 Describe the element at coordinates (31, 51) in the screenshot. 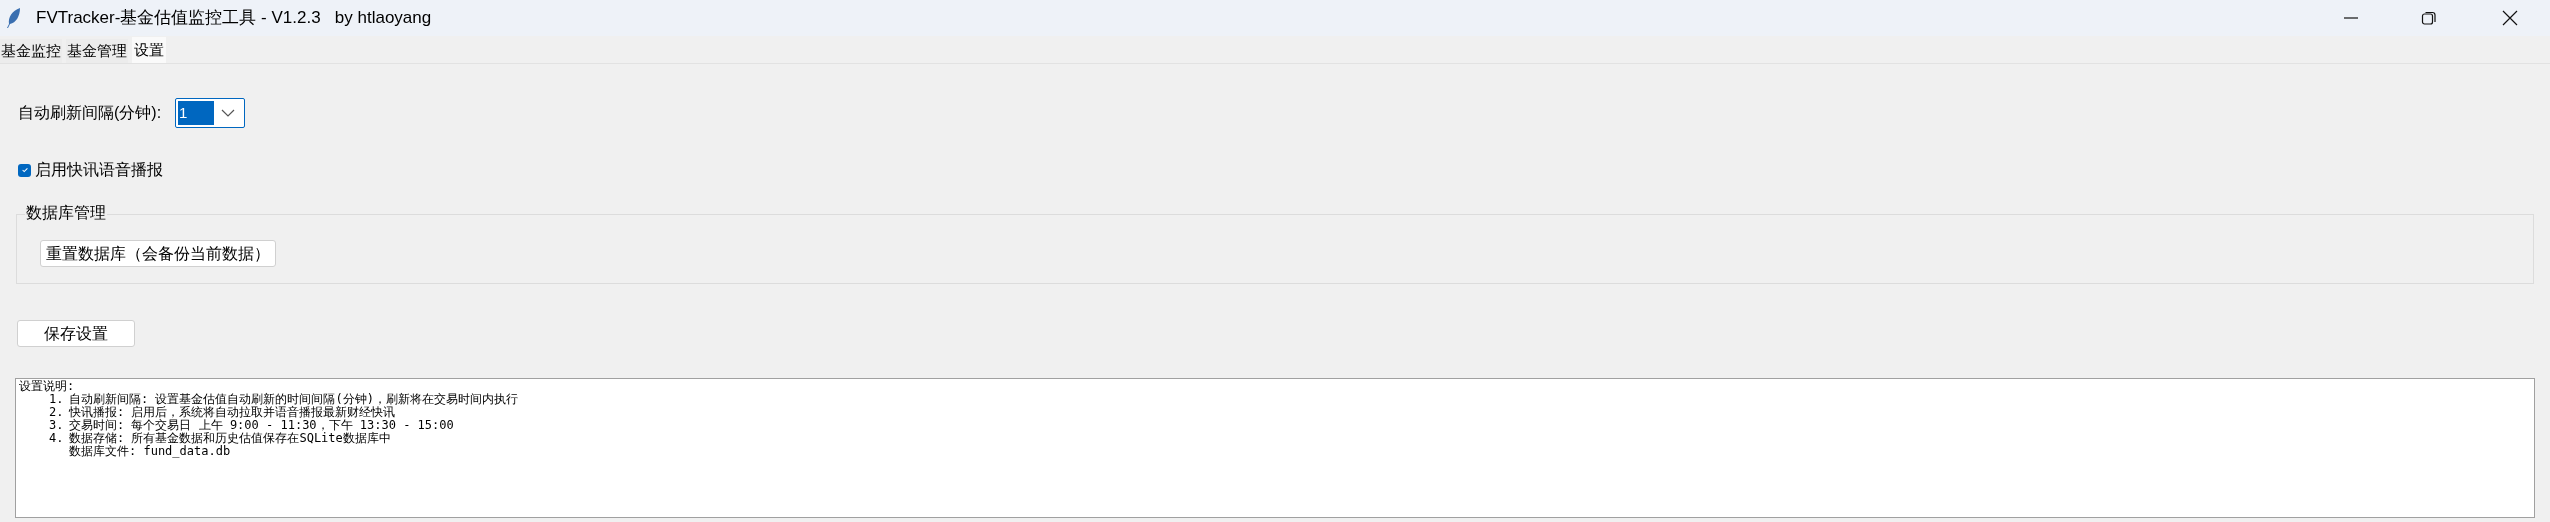

I see `tab: 基金监控` at that location.